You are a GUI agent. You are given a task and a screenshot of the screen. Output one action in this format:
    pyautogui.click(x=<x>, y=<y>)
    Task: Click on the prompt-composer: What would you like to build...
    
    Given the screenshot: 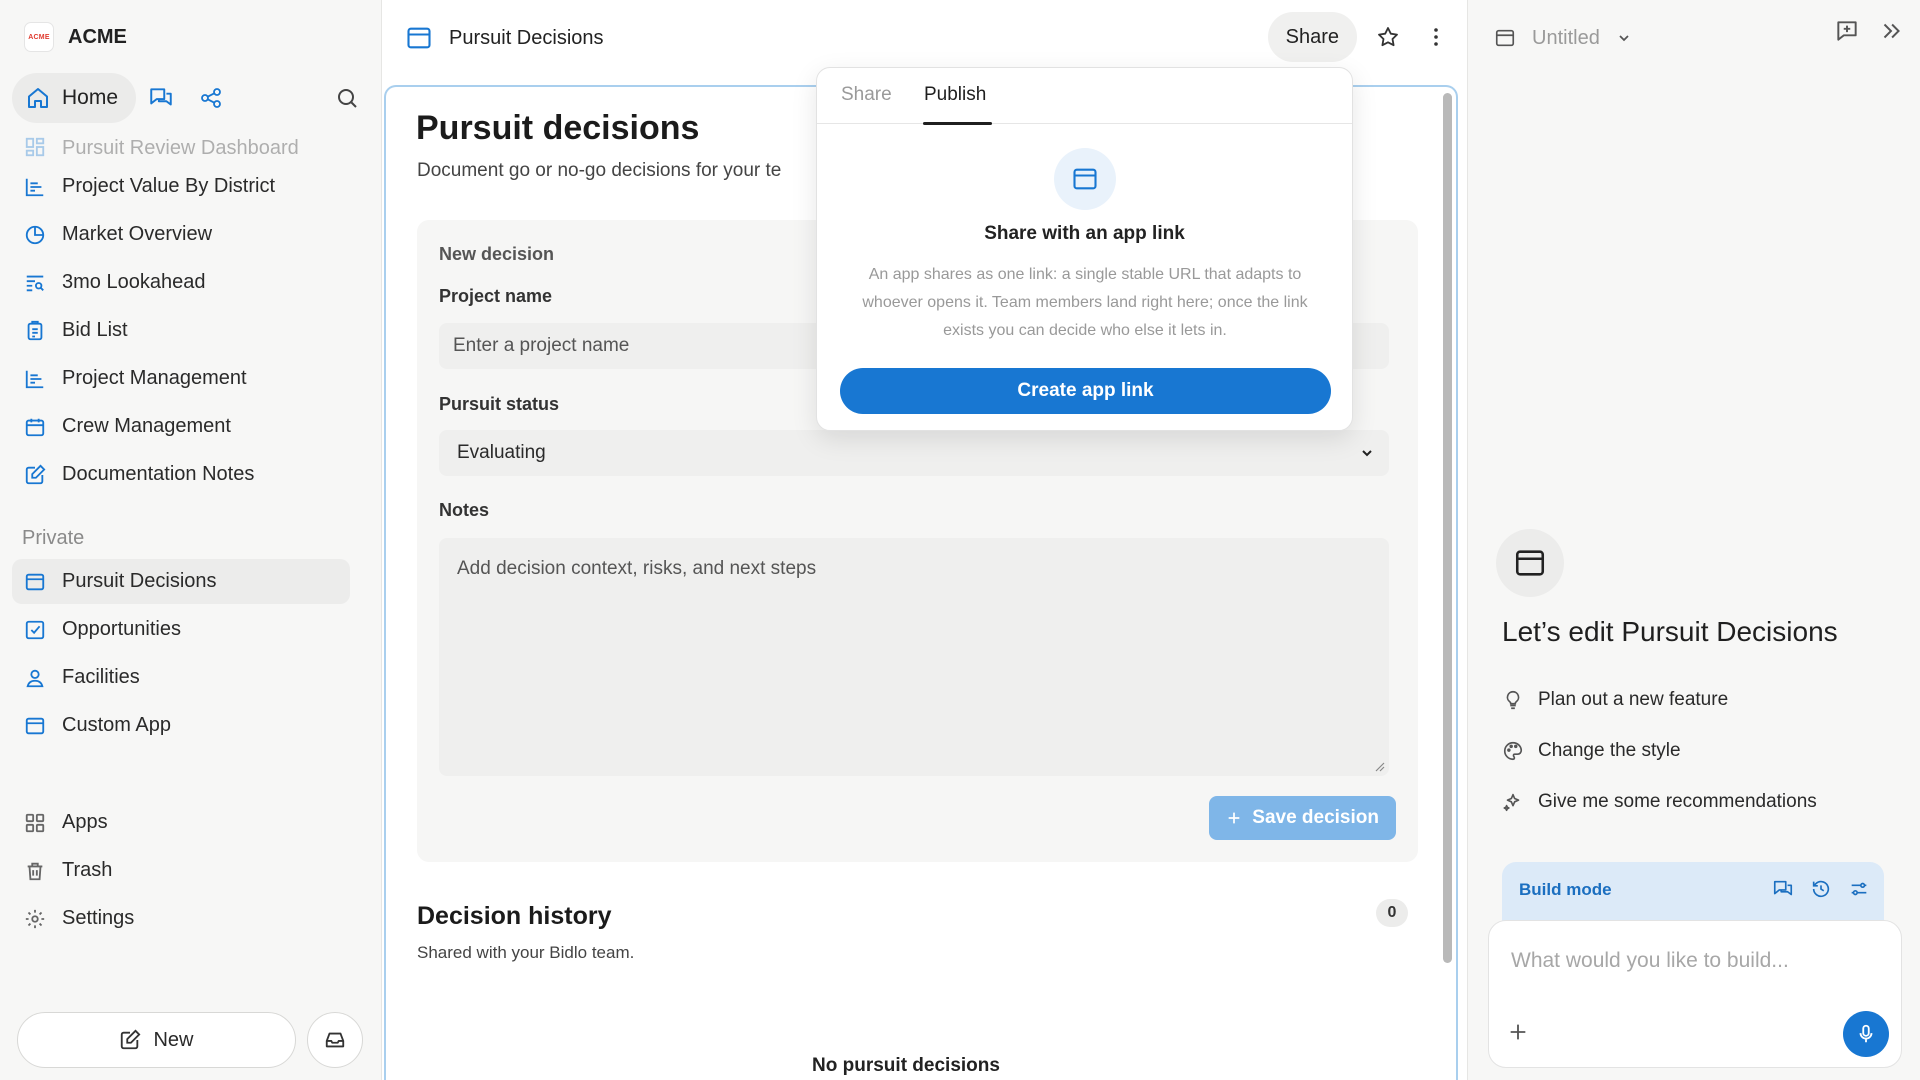 What is the action you would take?
    pyautogui.click(x=1695, y=994)
    